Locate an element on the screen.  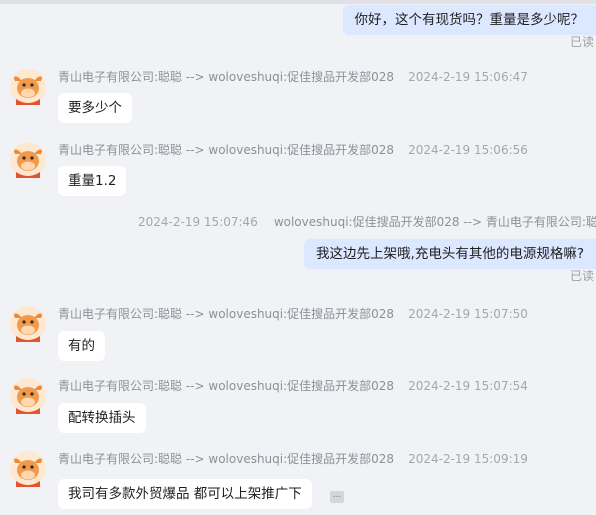
timestamp: 2024-2-19 15:09:19 is located at coordinates (468, 459).